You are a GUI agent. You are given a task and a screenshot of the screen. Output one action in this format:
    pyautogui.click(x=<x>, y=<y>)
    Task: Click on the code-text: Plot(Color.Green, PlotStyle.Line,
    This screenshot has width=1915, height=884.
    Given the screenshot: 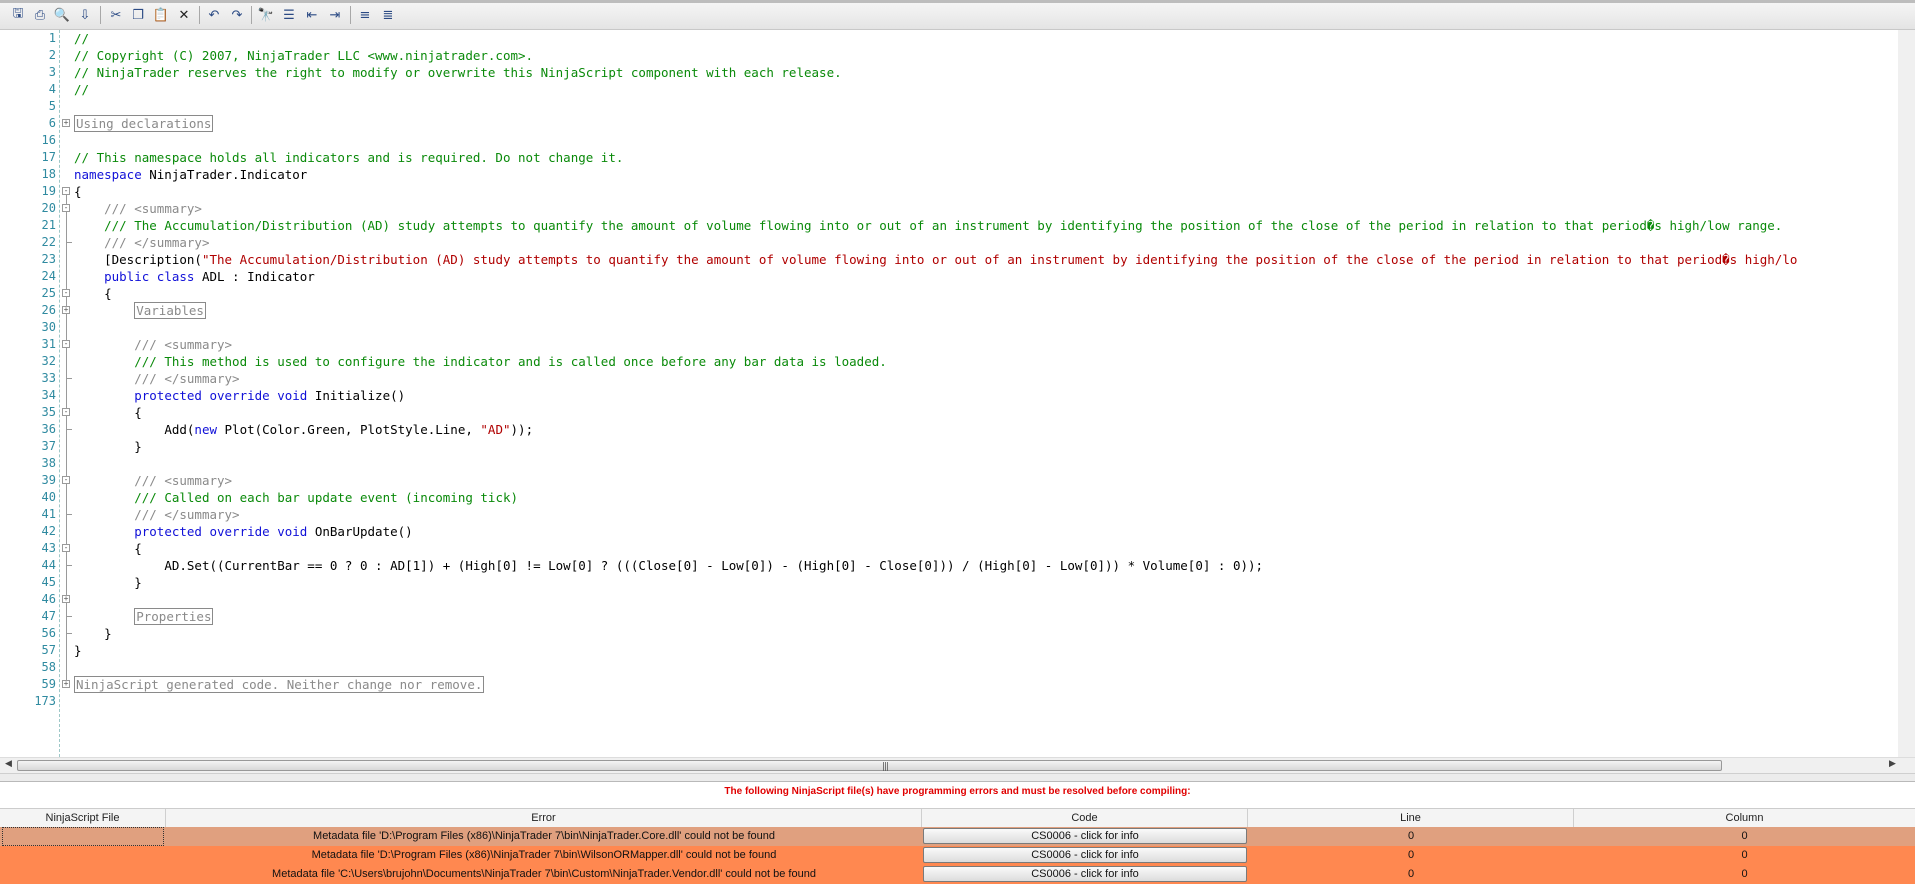 What is the action you would take?
    pyautogui.click(x=349, y=429)
    